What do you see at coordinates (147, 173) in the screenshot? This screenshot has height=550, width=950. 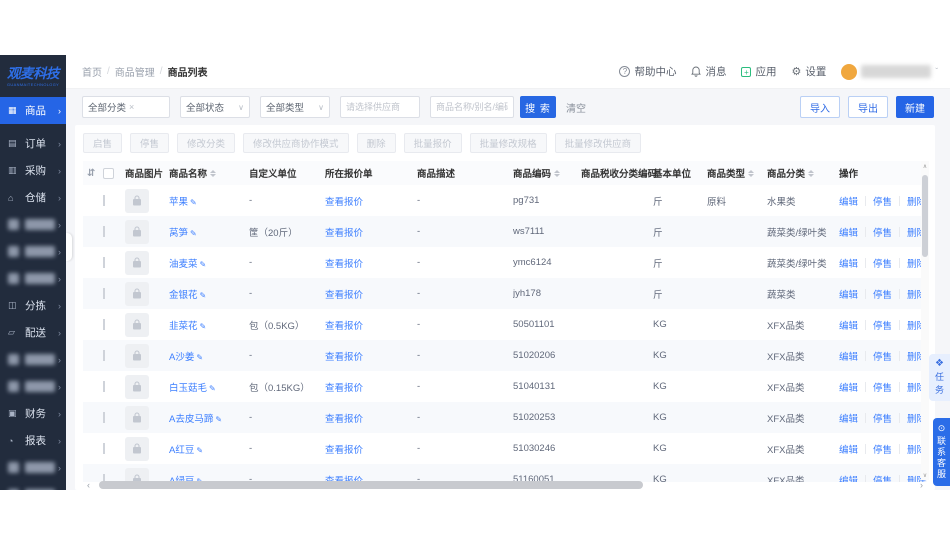 I see `column-header: 商品图片` at bounding box center [147, 173].